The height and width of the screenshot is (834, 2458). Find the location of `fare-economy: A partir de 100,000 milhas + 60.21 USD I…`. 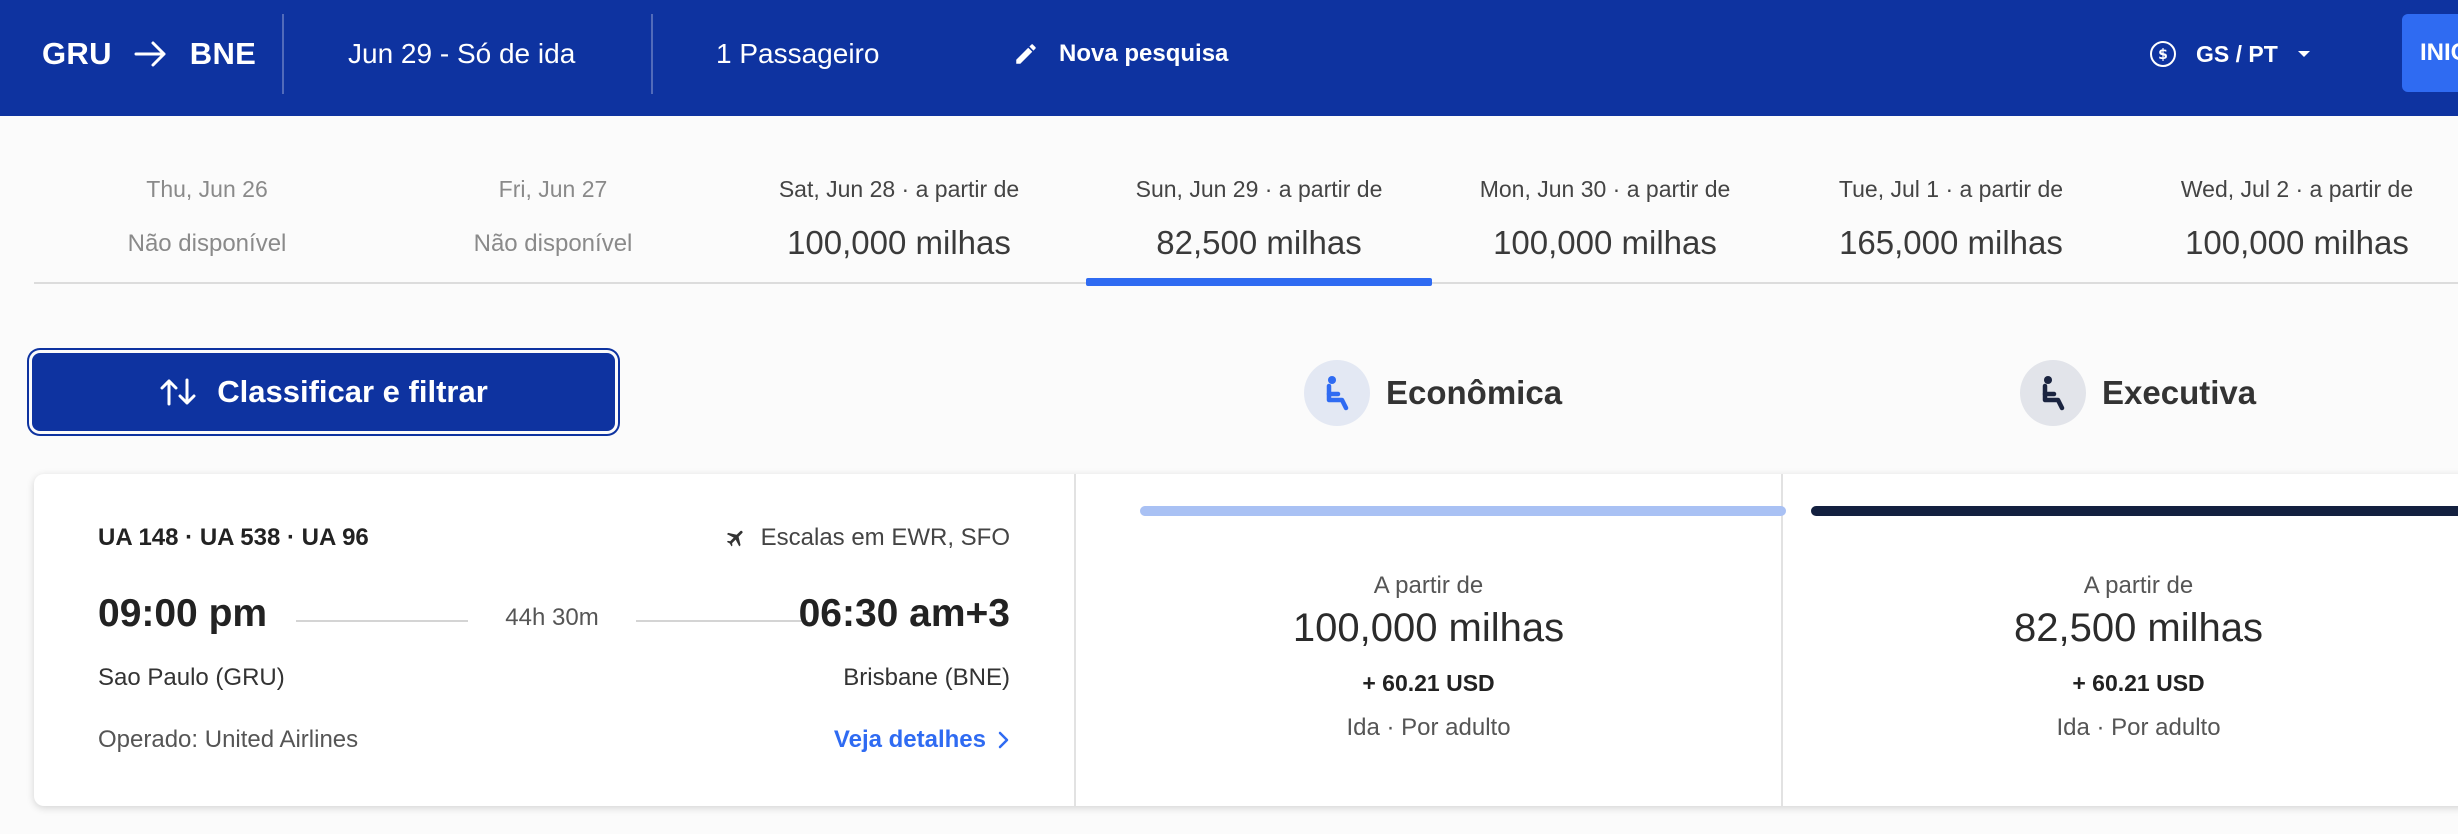

fare-economy: A partir de 100,000 milhas + 60.21 USD I… is located at coordinates (1431, 640).